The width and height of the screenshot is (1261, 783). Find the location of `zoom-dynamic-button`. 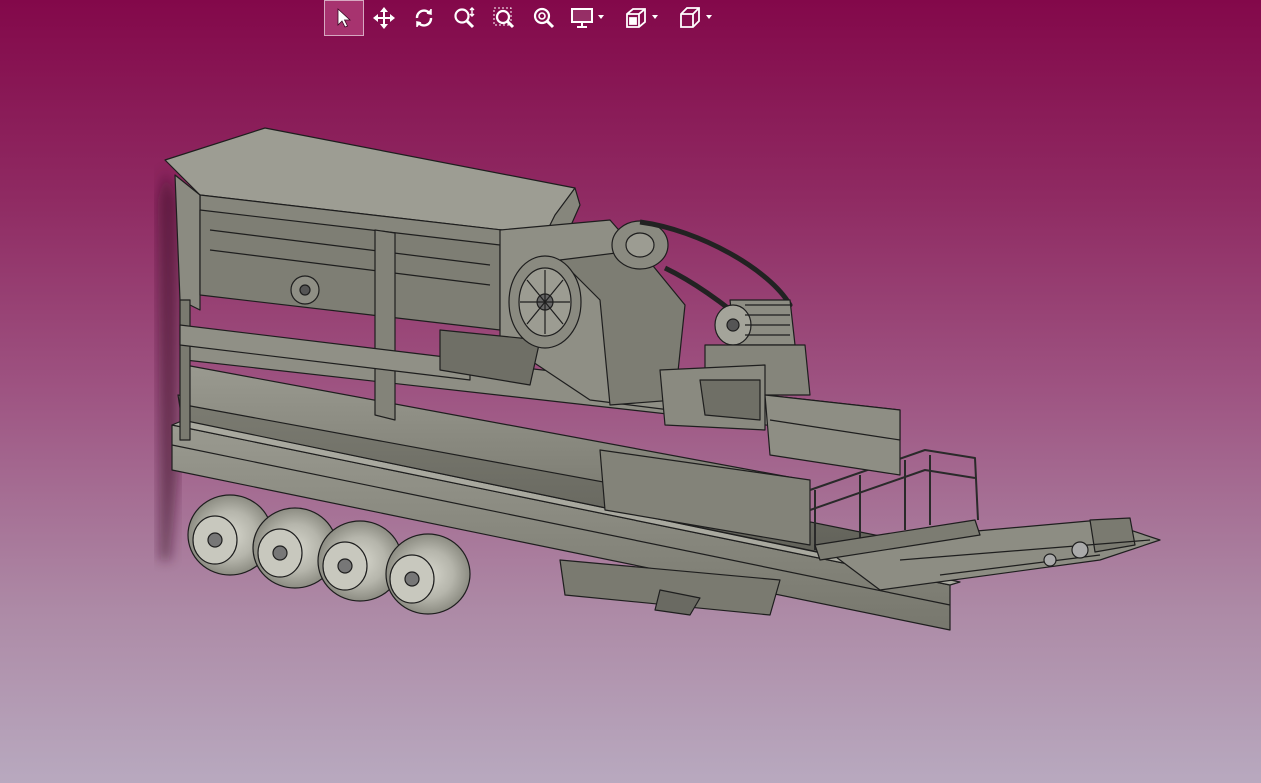

zoom-dynamic-button is located at coordinates (464, 18).